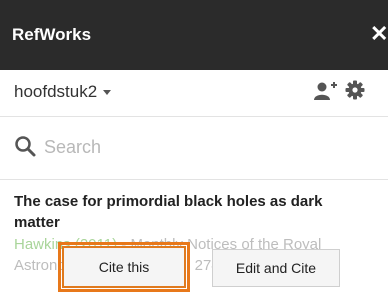  I want to click on close-icon: ✕, so click(379, 34).